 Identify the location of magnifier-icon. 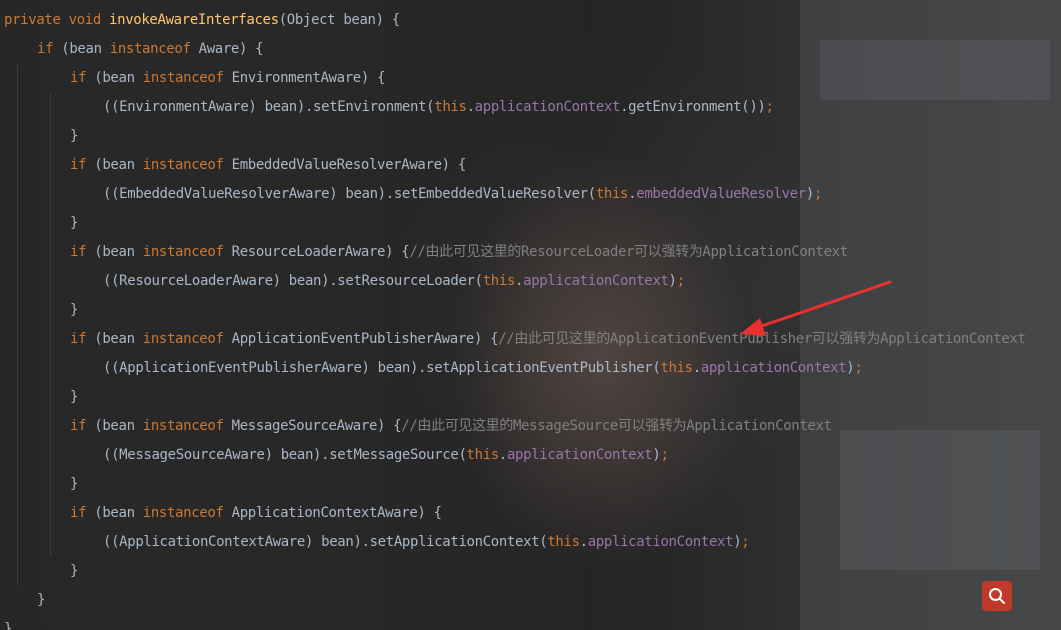
(997, 596).